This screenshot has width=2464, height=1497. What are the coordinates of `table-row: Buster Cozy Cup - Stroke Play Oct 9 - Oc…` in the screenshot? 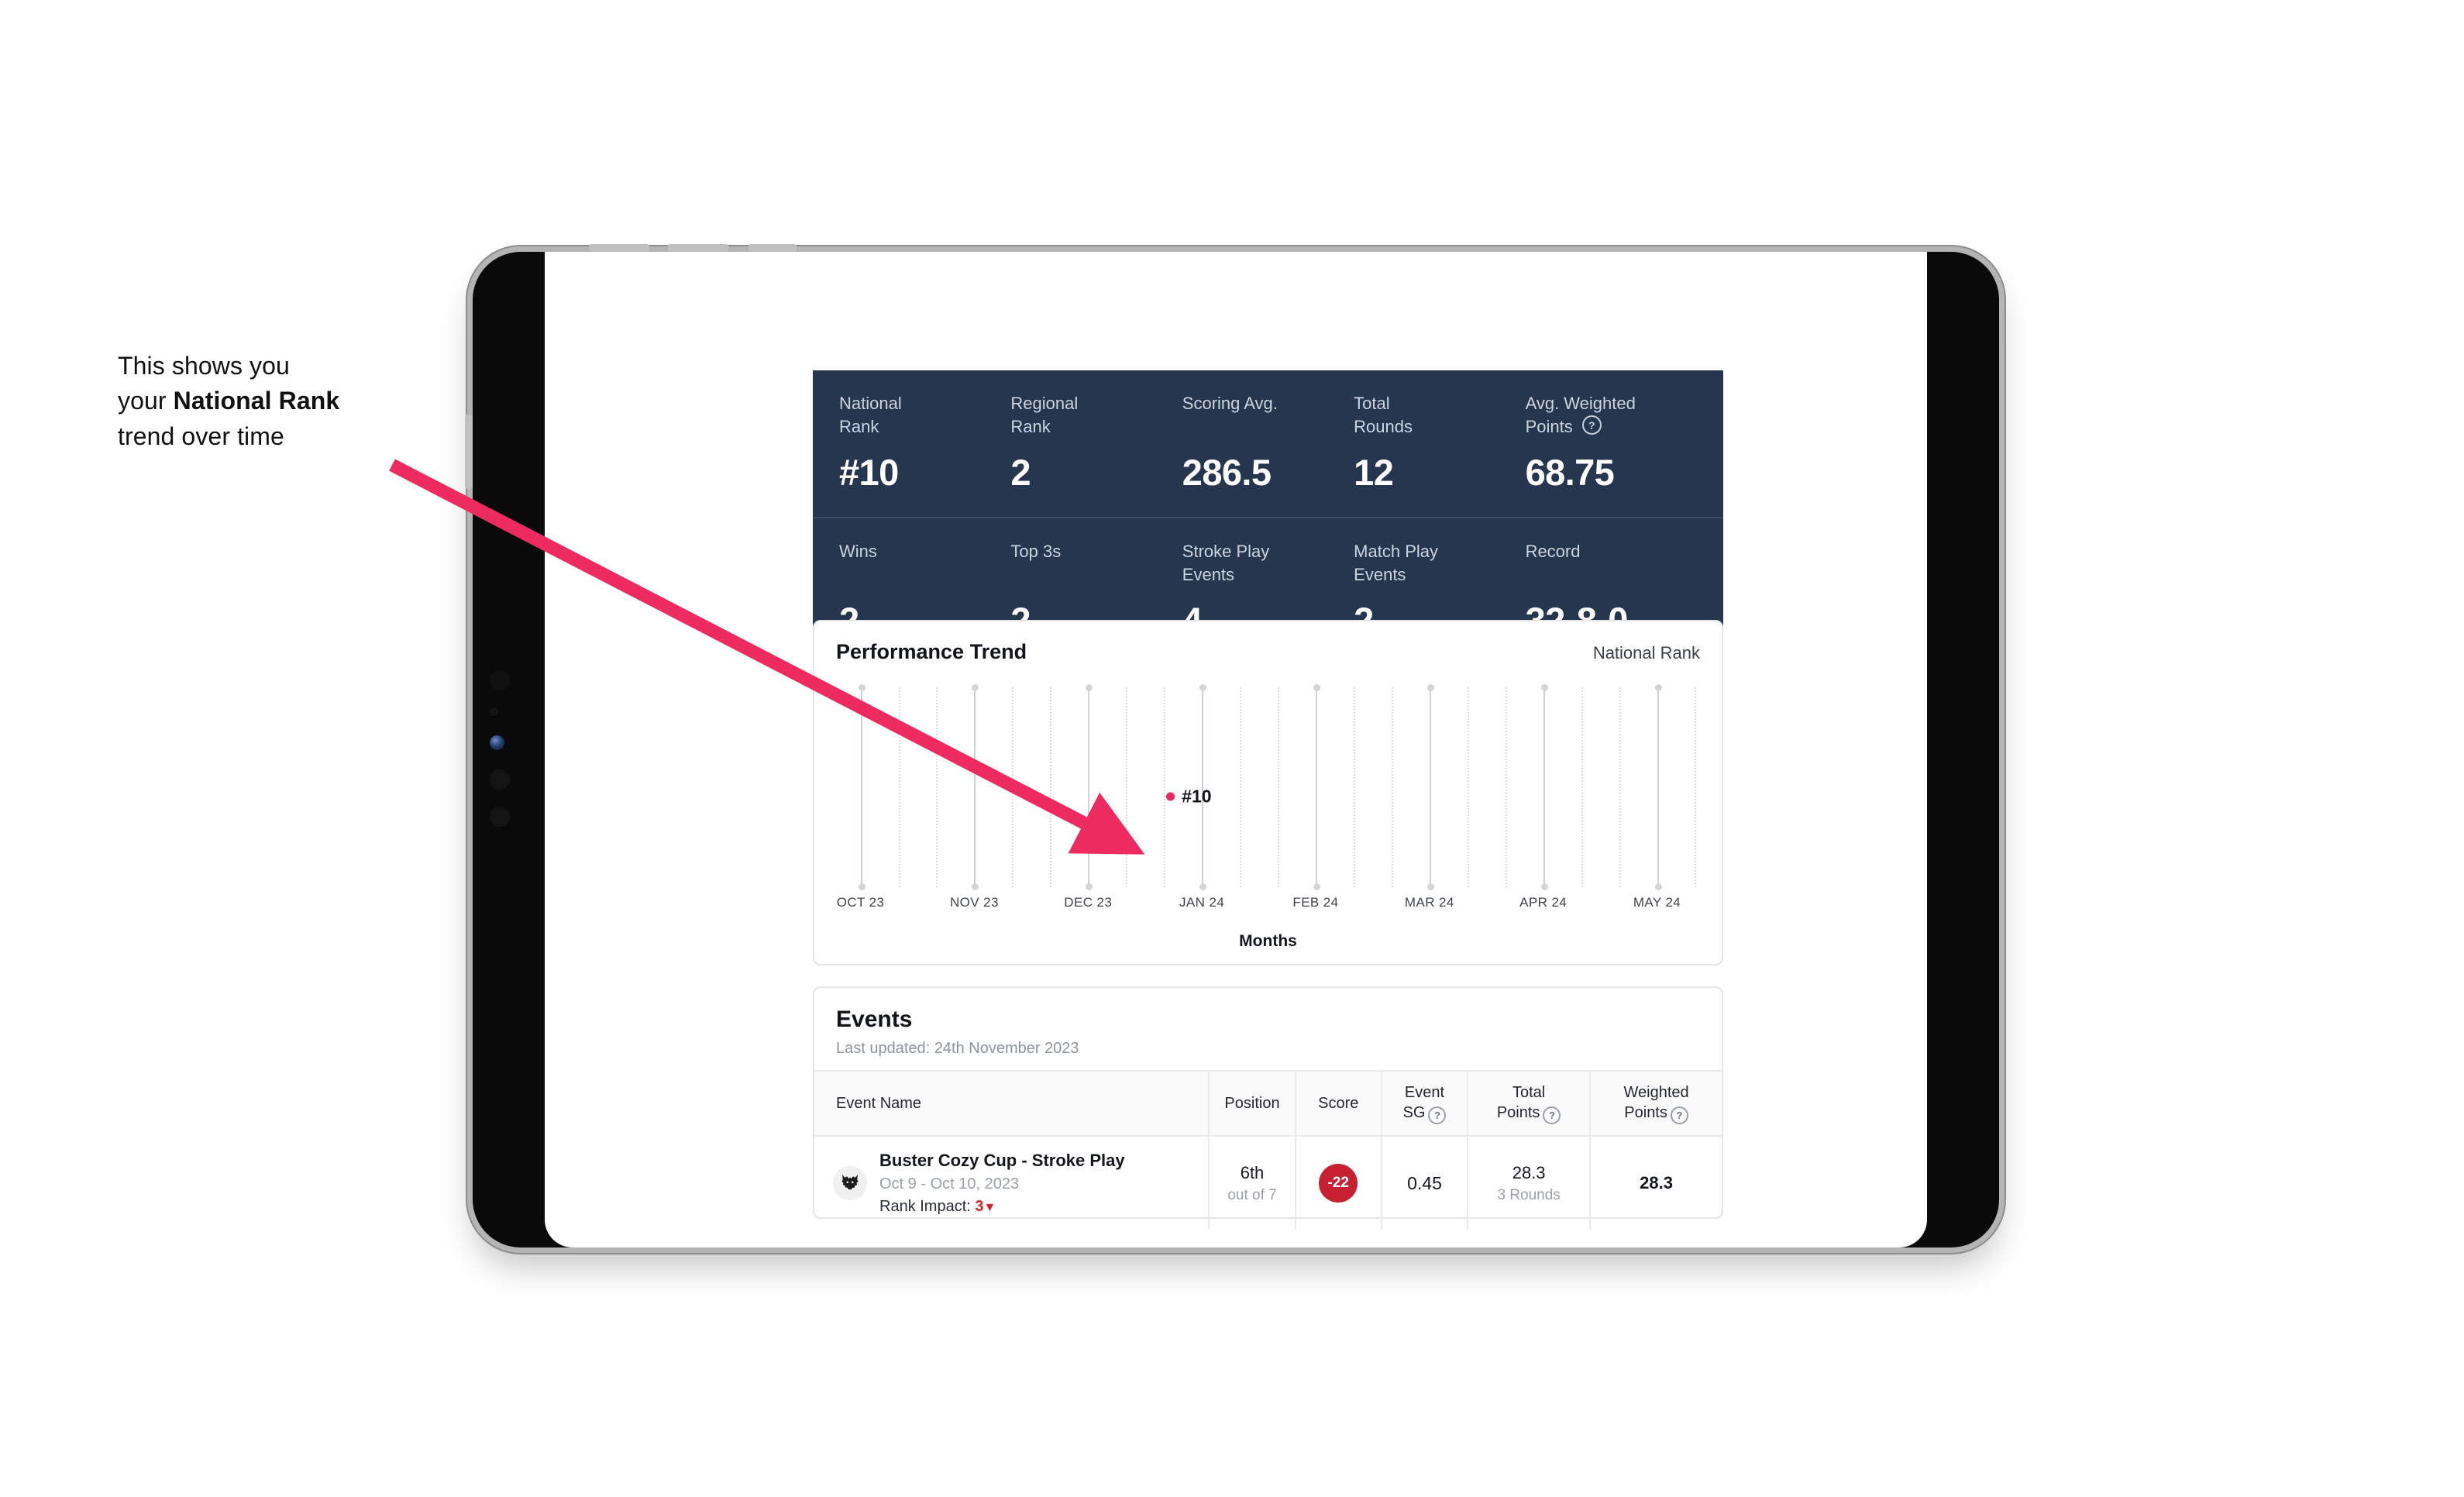 It's located at (1268, 1182).